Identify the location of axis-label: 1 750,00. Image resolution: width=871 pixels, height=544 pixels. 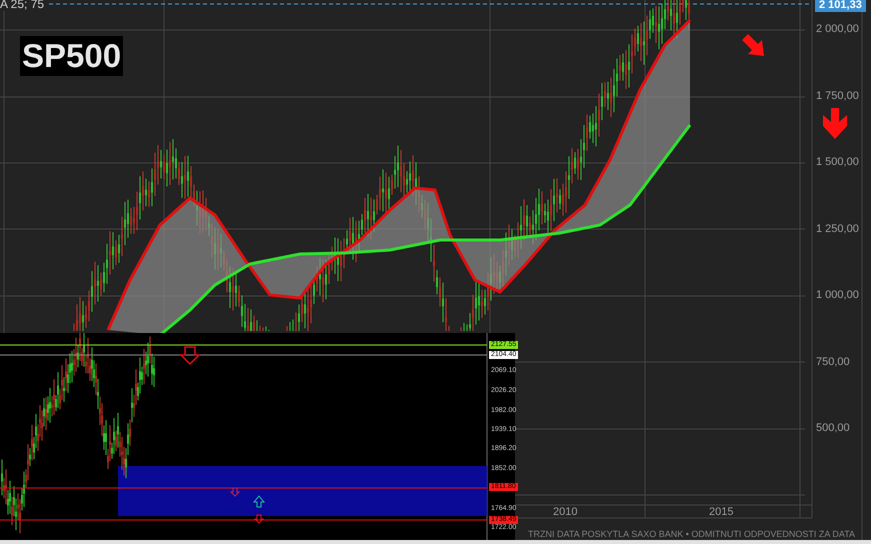
(837, 96).